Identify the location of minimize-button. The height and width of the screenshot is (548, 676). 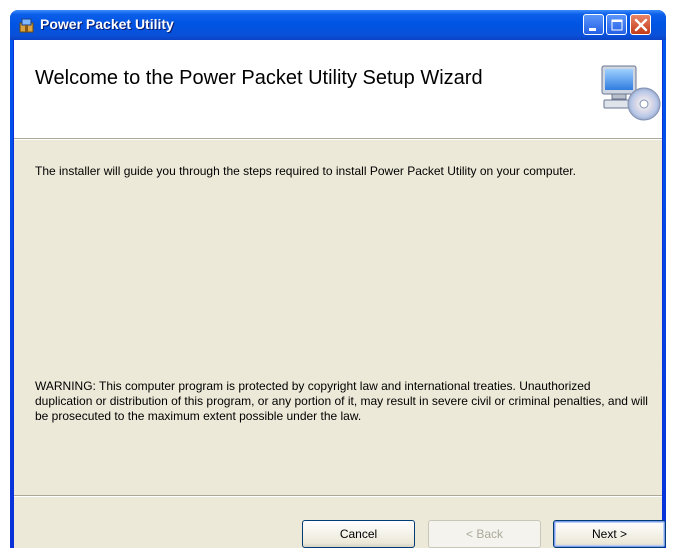
(593, 24).